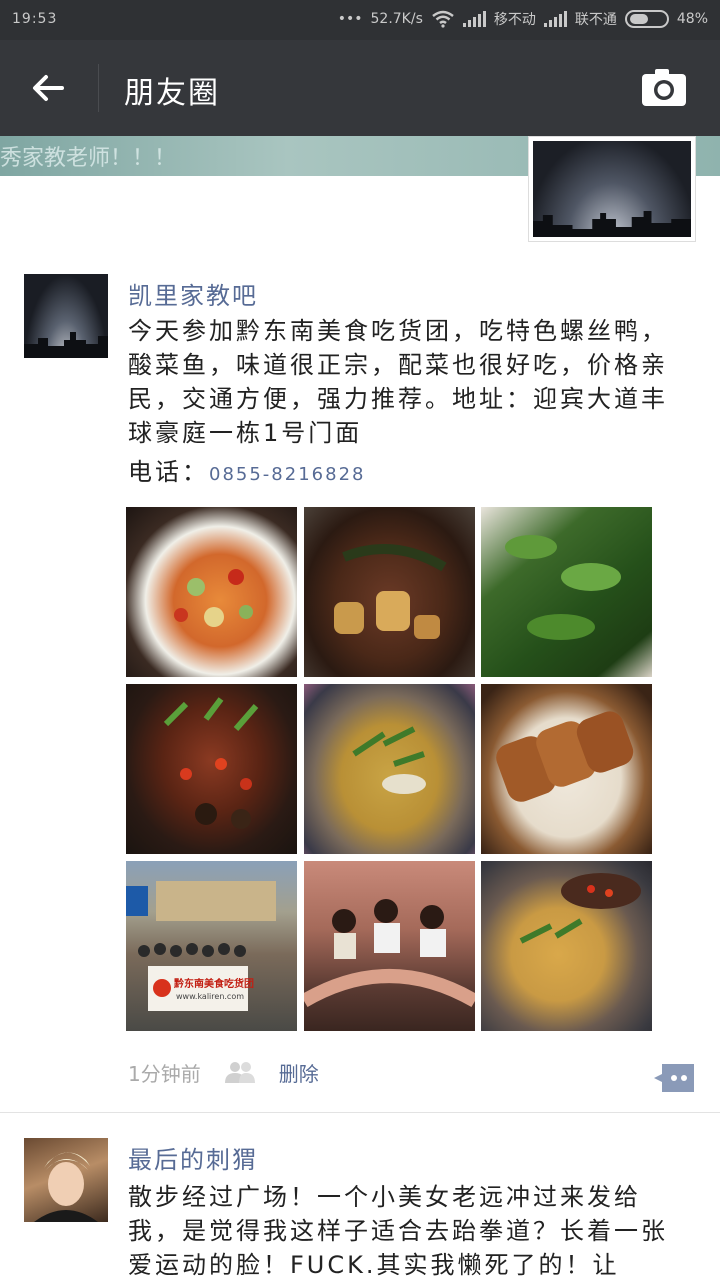 The height and width of the screenshot is (1280, 720). Describe the element at coordinates (214, 984) in the screenshot. I see `banner-text: 黔东南美食吃货团` at that location.